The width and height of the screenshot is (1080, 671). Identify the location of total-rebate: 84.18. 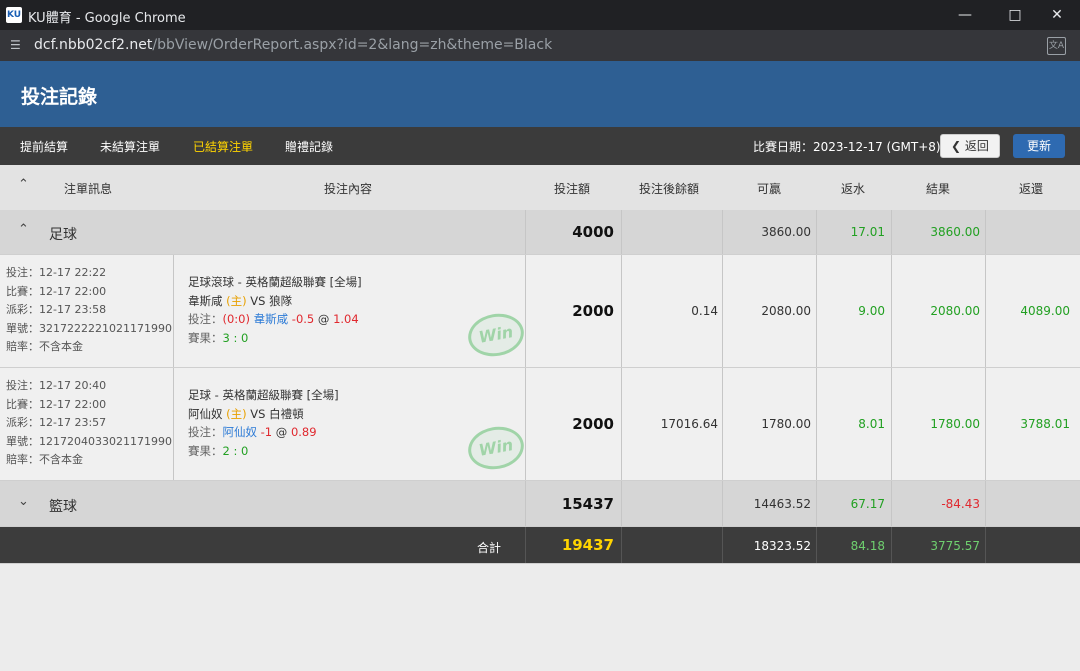
(867, 546).